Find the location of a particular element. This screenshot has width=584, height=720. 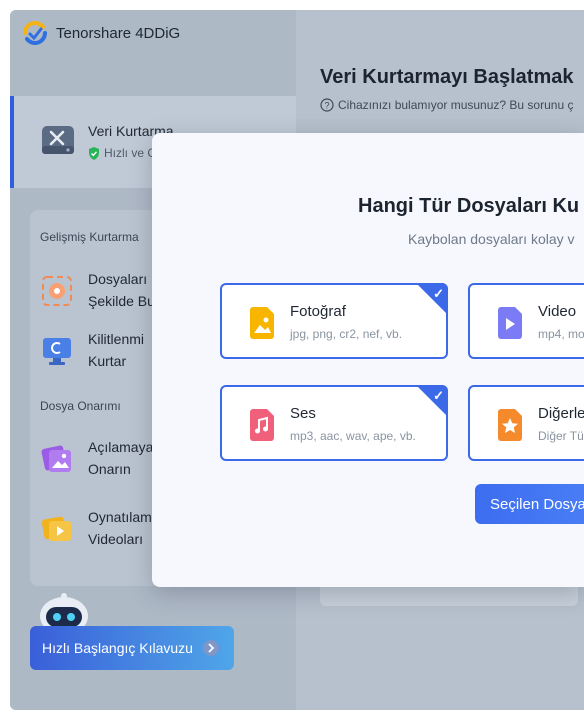

option-photo: Fotoğraf jpg, png, cr2, nef, vb. ✓ is located at coordinates (334, 321).